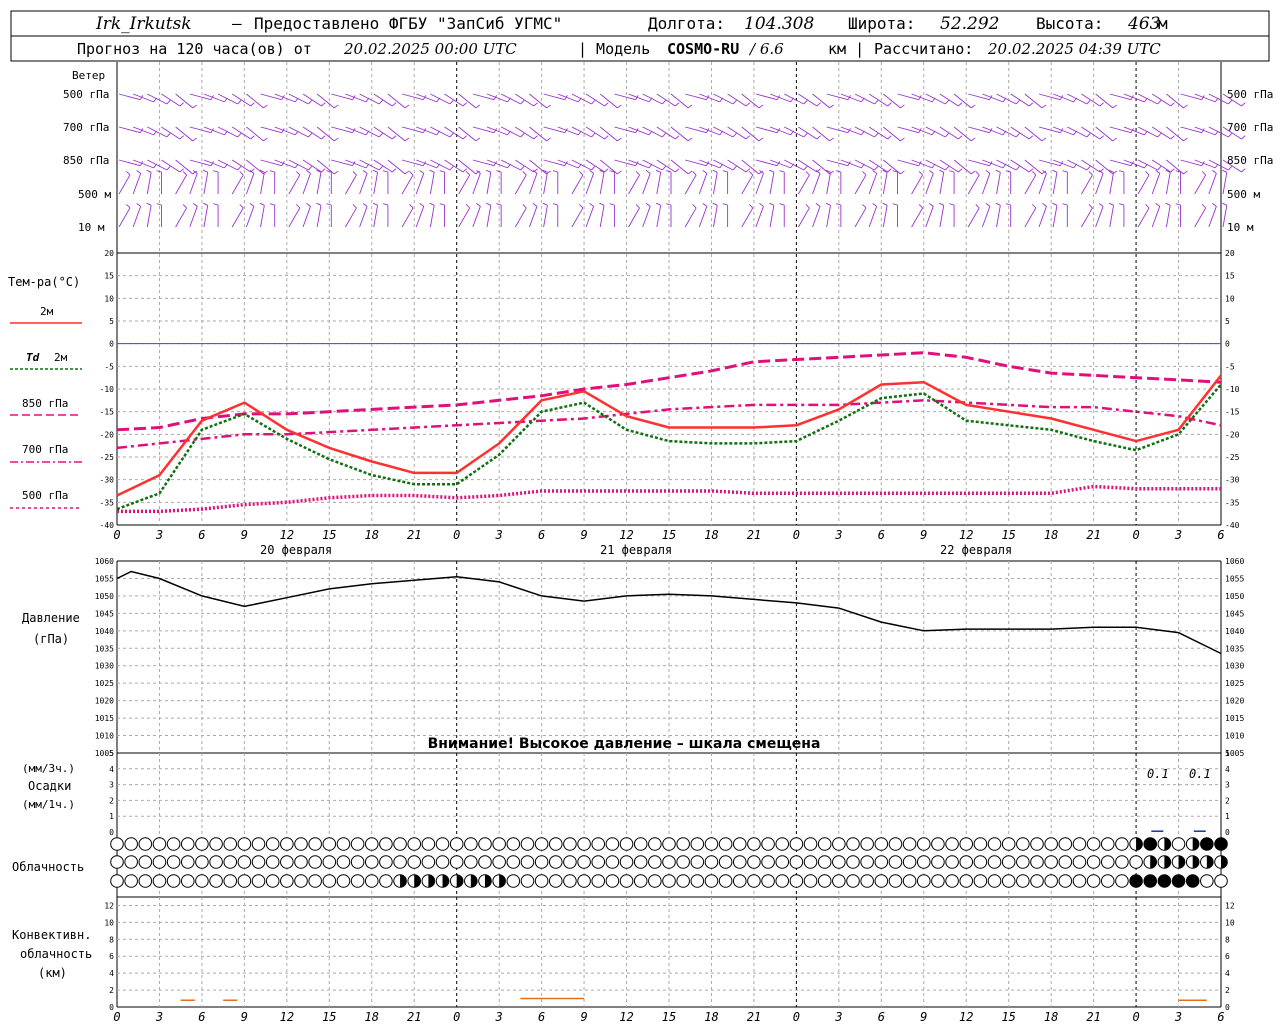 The height and width of the screenshot is (1024, 1280). What do you see at coordinates (1230, 905) in the screenshot?
I see `y-tick-label-right: 12` at bounding box center [1230, 905].